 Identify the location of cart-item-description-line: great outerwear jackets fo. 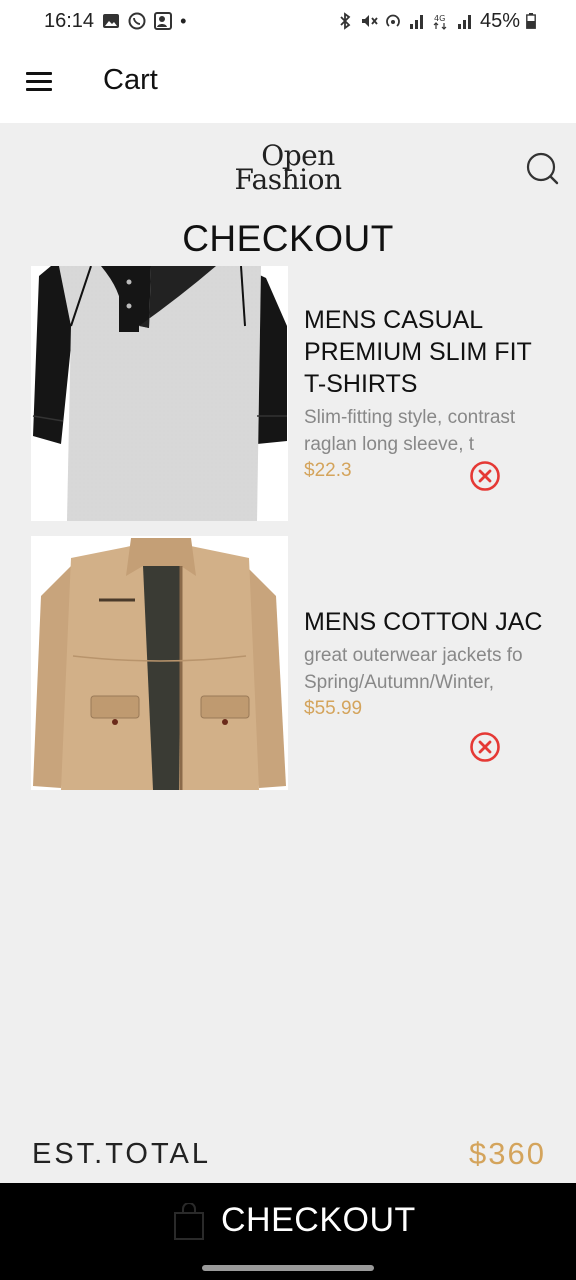
(413, 655).